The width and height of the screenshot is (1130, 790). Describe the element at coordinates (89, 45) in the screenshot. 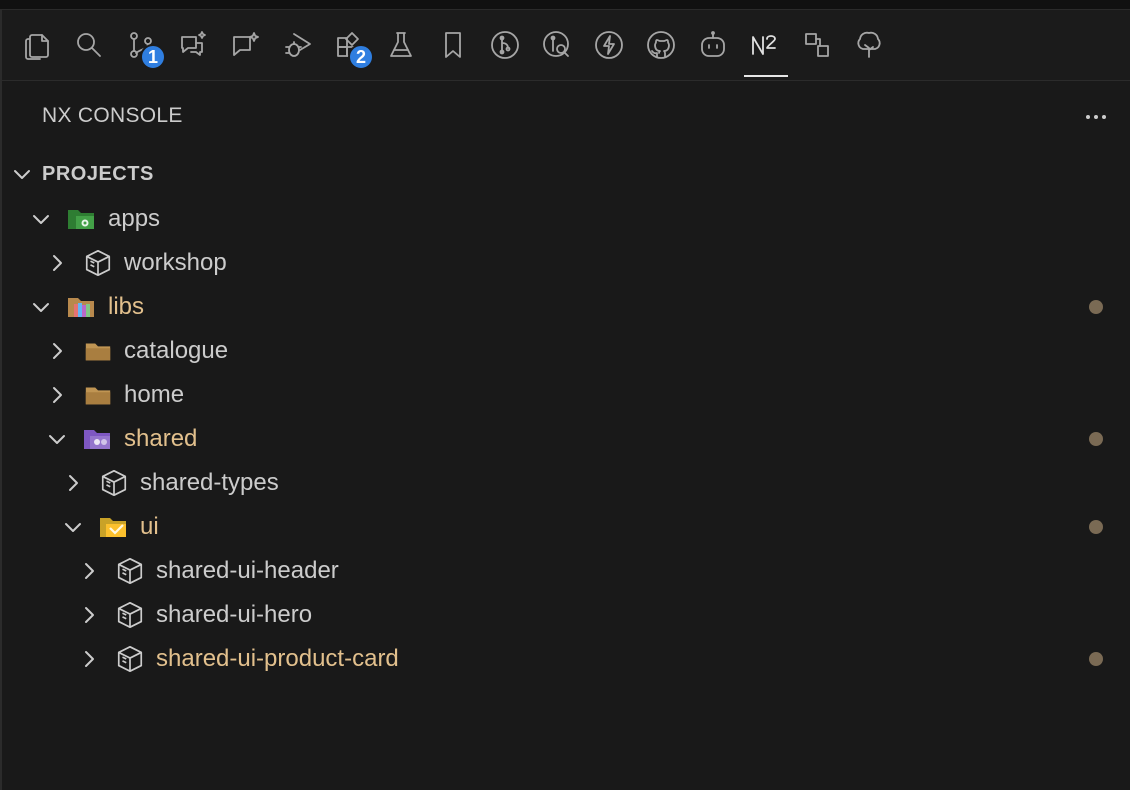

I see `search-icon` at that location.